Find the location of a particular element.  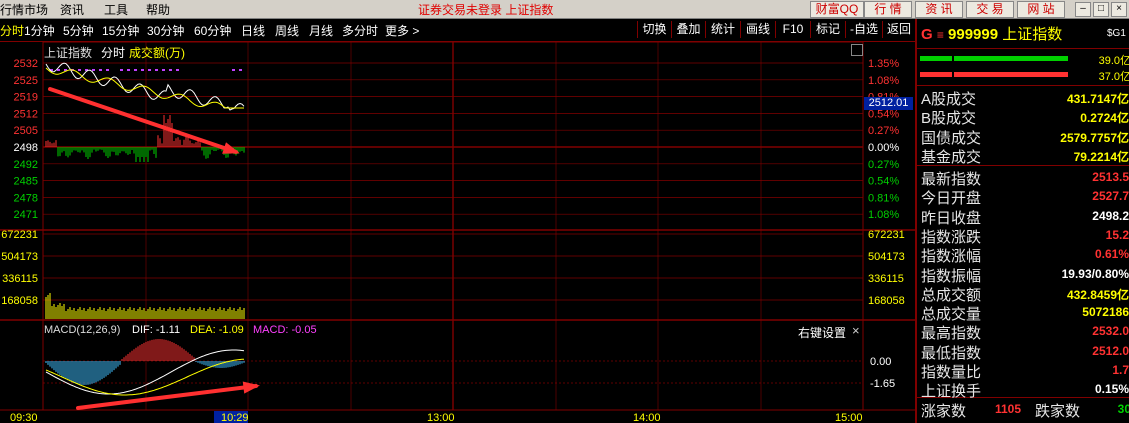

period-1min: 1分钟 is located at coordinates (39, 30).